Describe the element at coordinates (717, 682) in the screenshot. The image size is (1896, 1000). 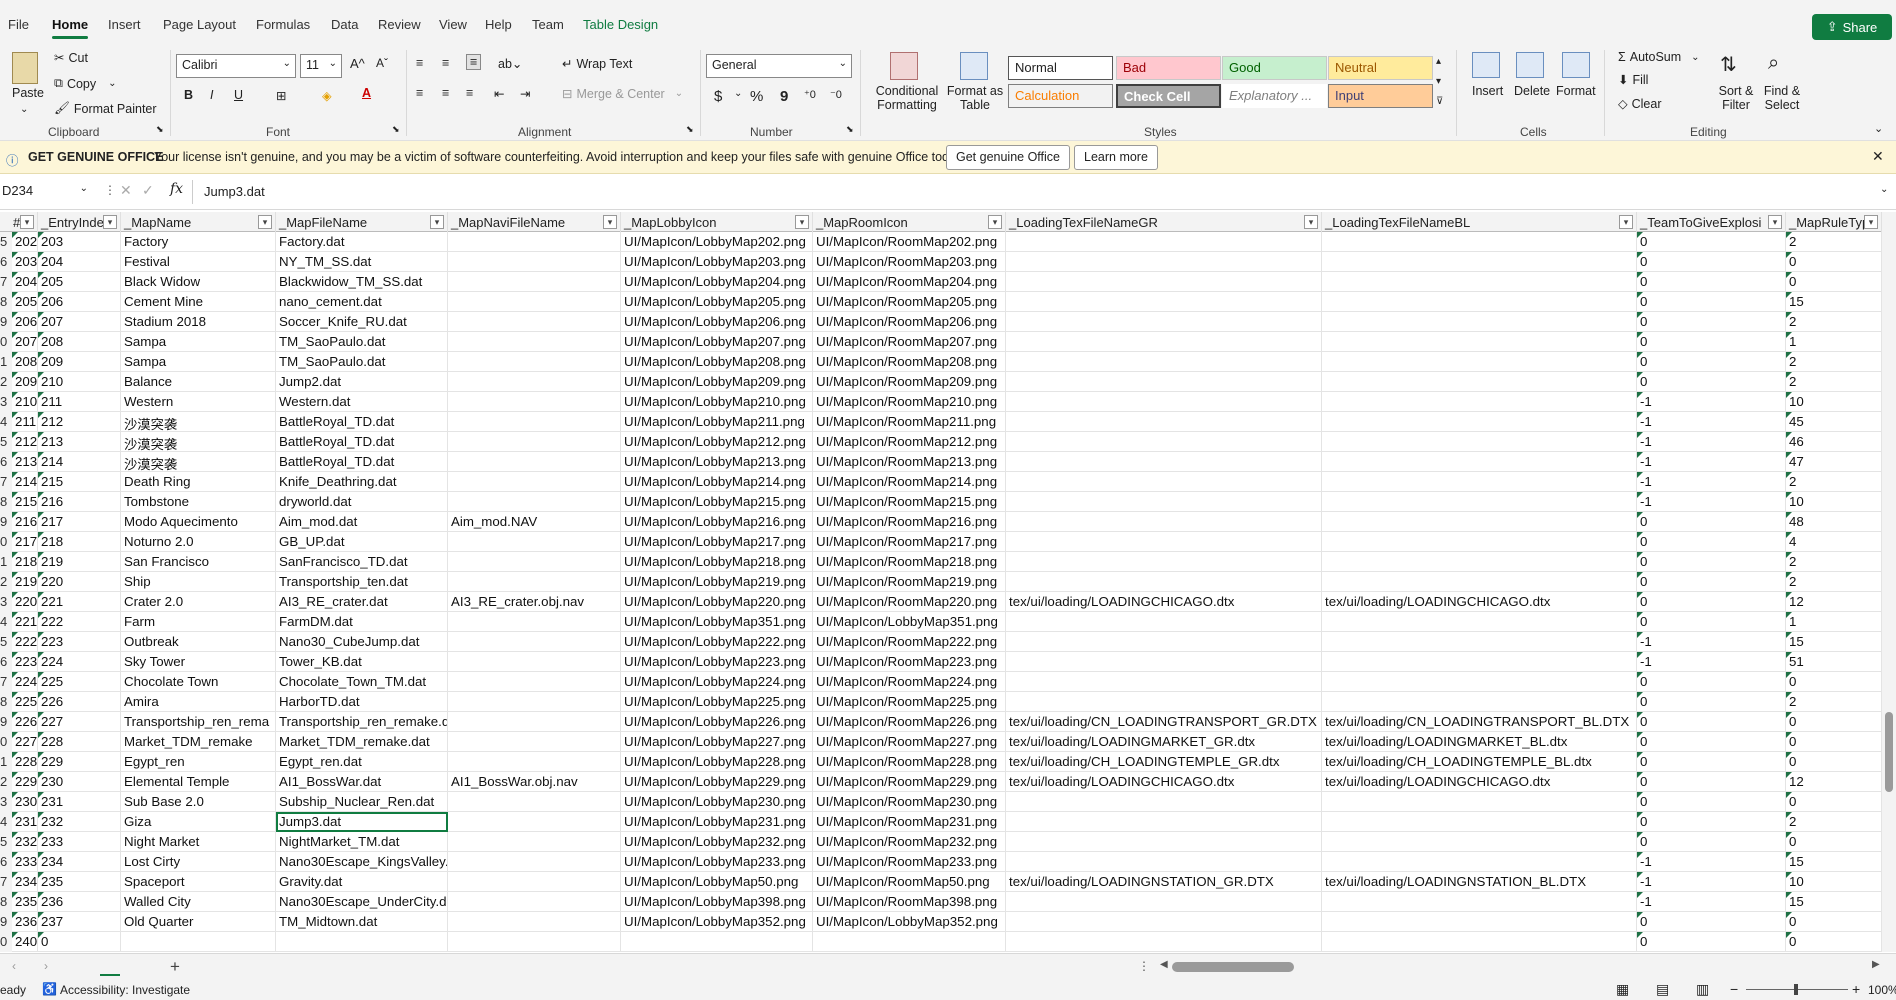
I see `table-cell: UI/MapIcon/LobbyMap224.png` at that location.